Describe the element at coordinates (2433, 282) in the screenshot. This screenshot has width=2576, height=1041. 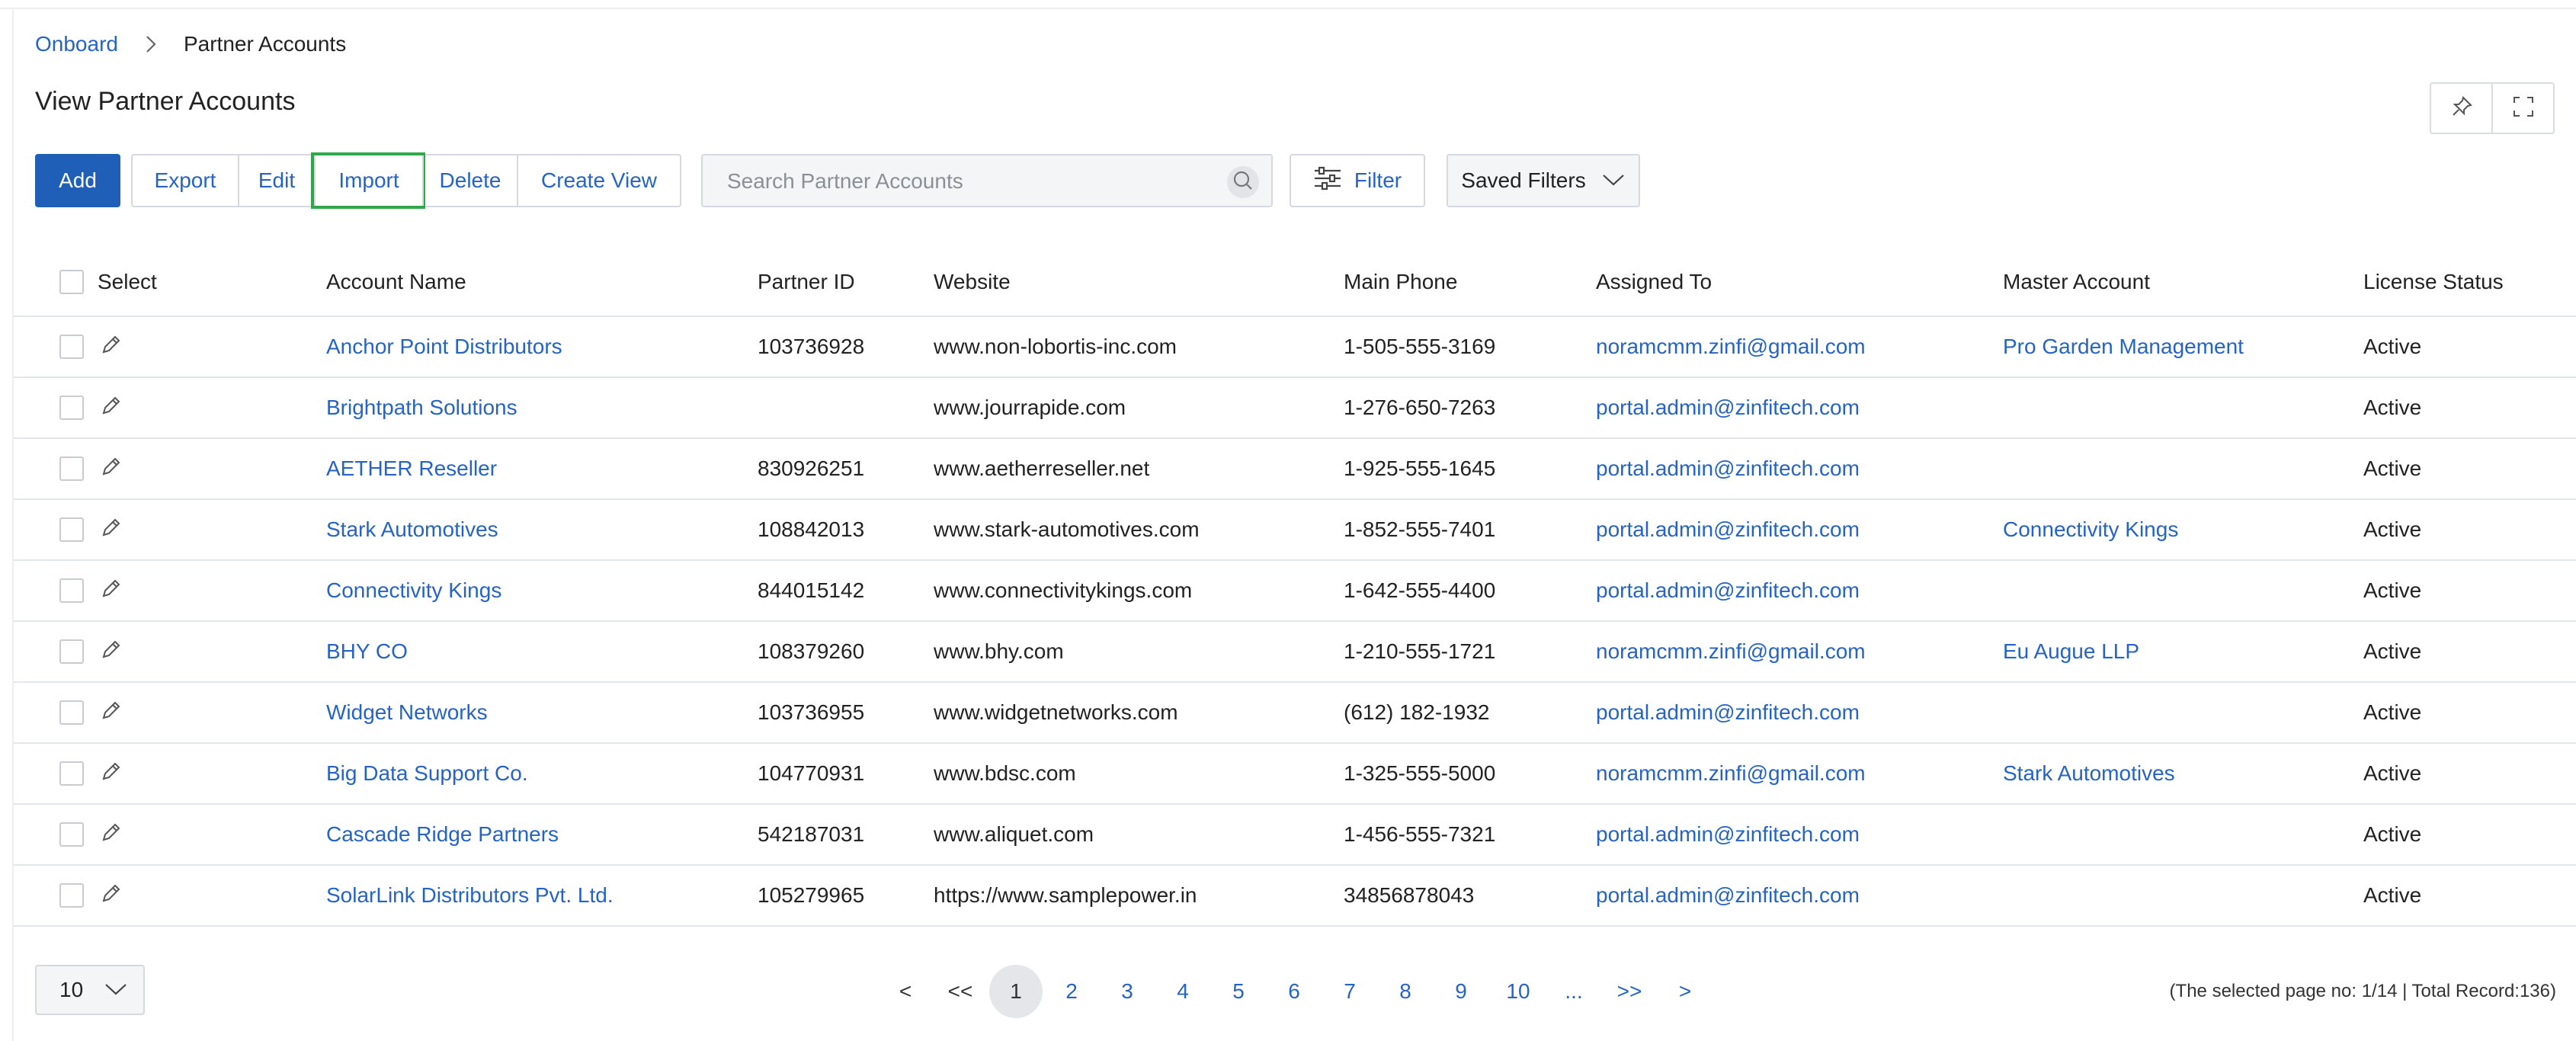
I see `header-license-status: License Status` at that location.